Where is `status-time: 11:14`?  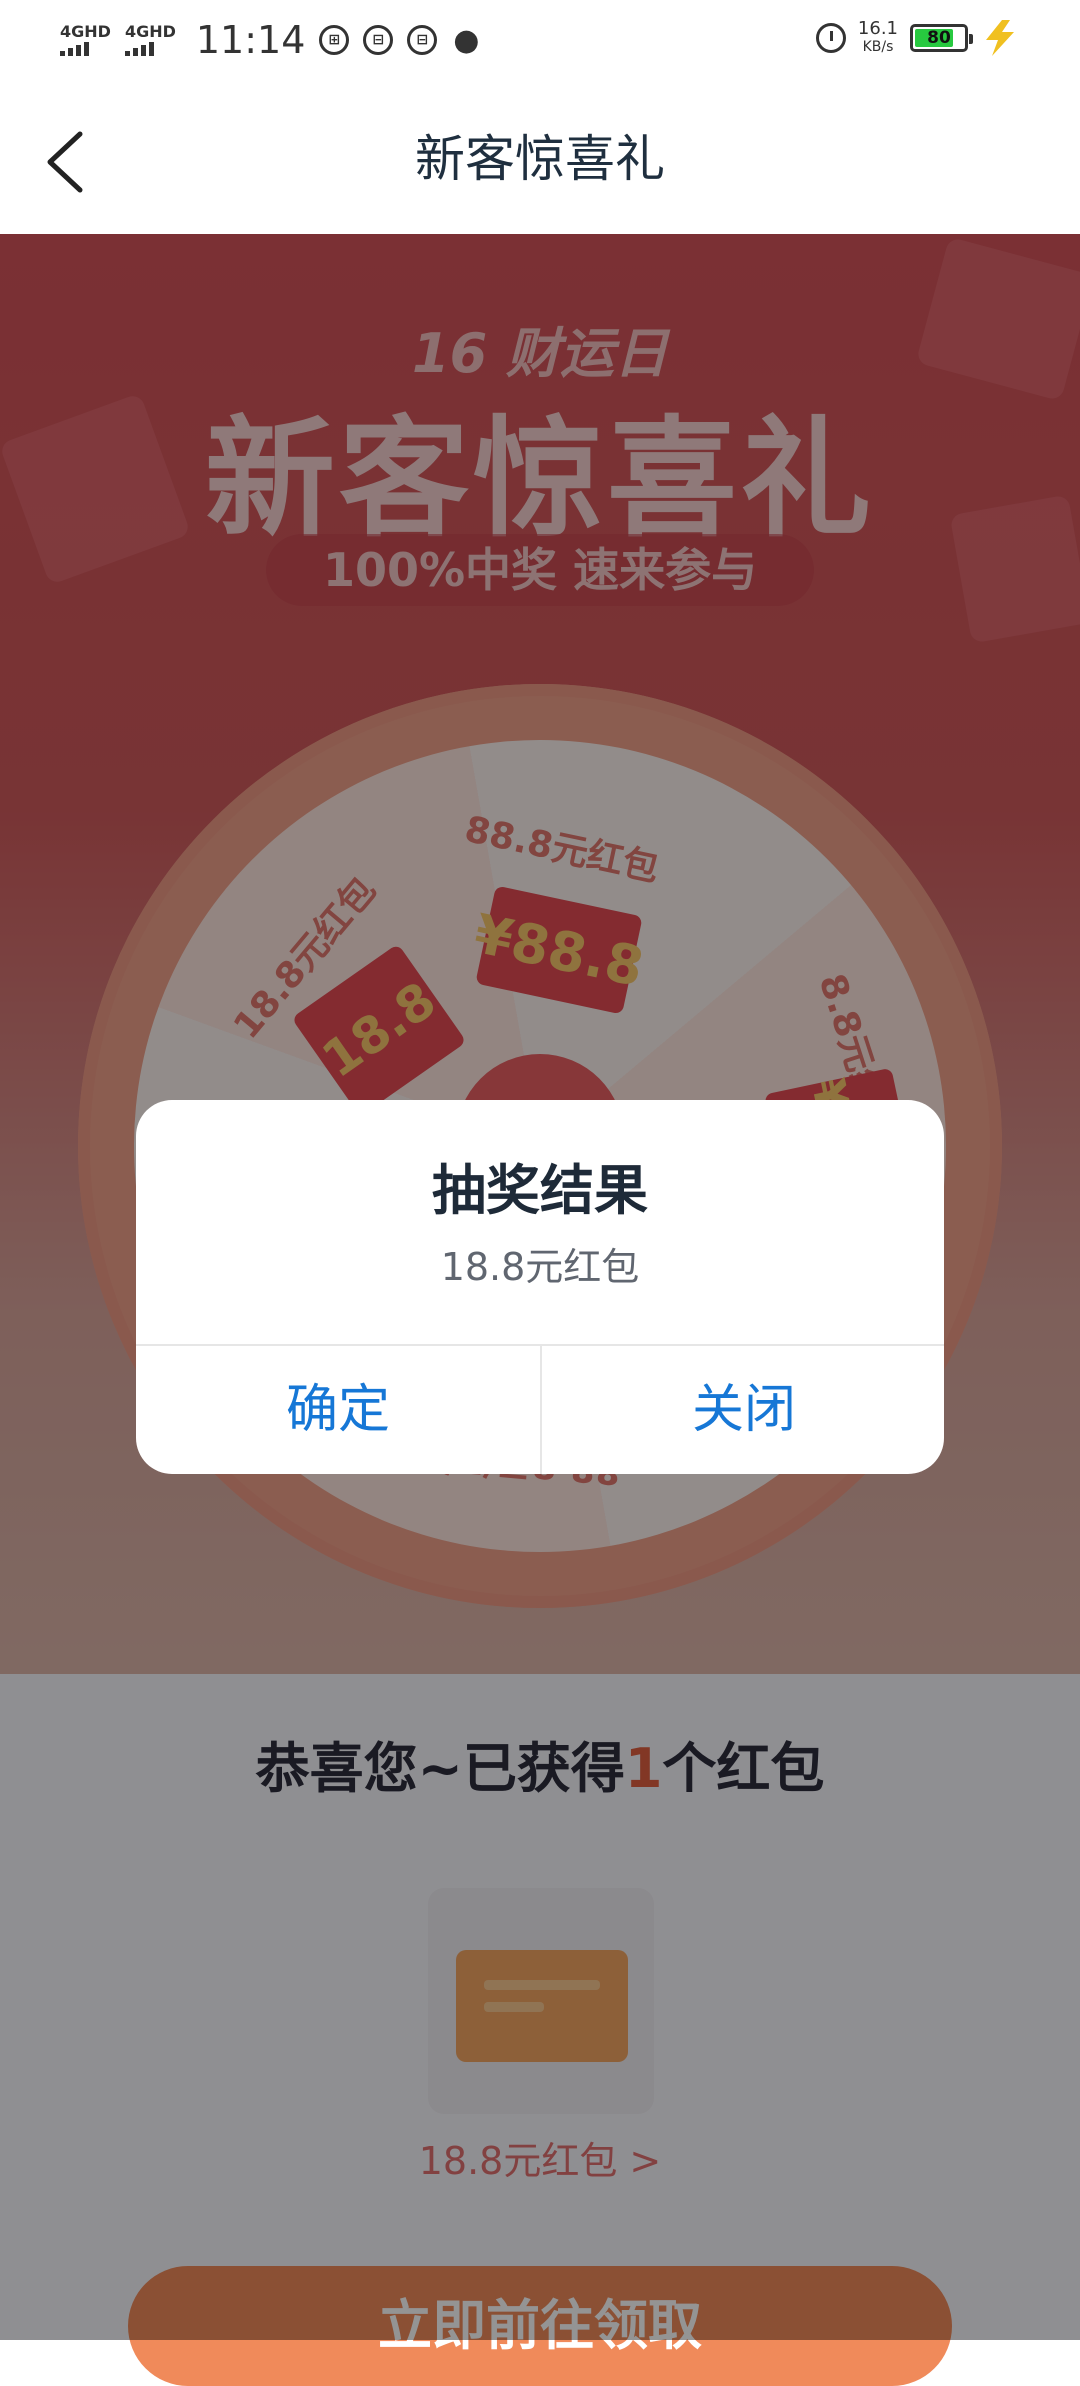
status-time: 11:14 is located at coordinates (250, 40).